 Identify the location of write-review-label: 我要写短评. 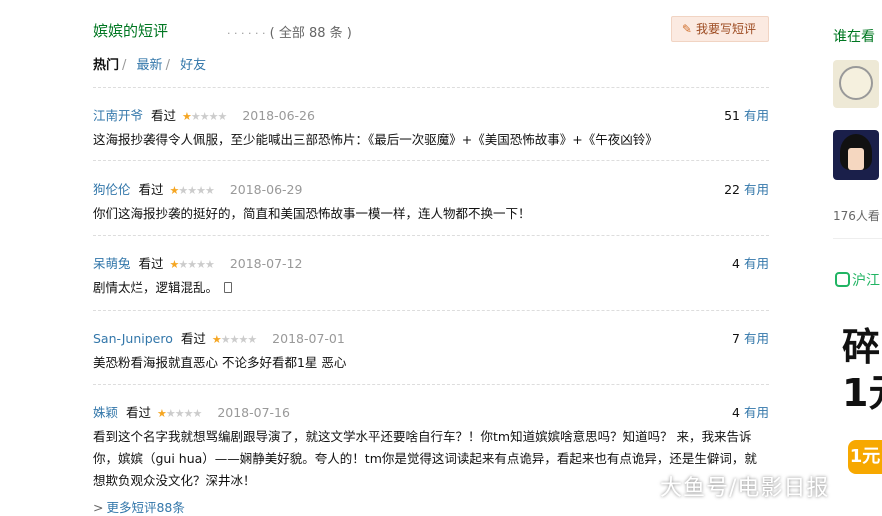
(725, 29).